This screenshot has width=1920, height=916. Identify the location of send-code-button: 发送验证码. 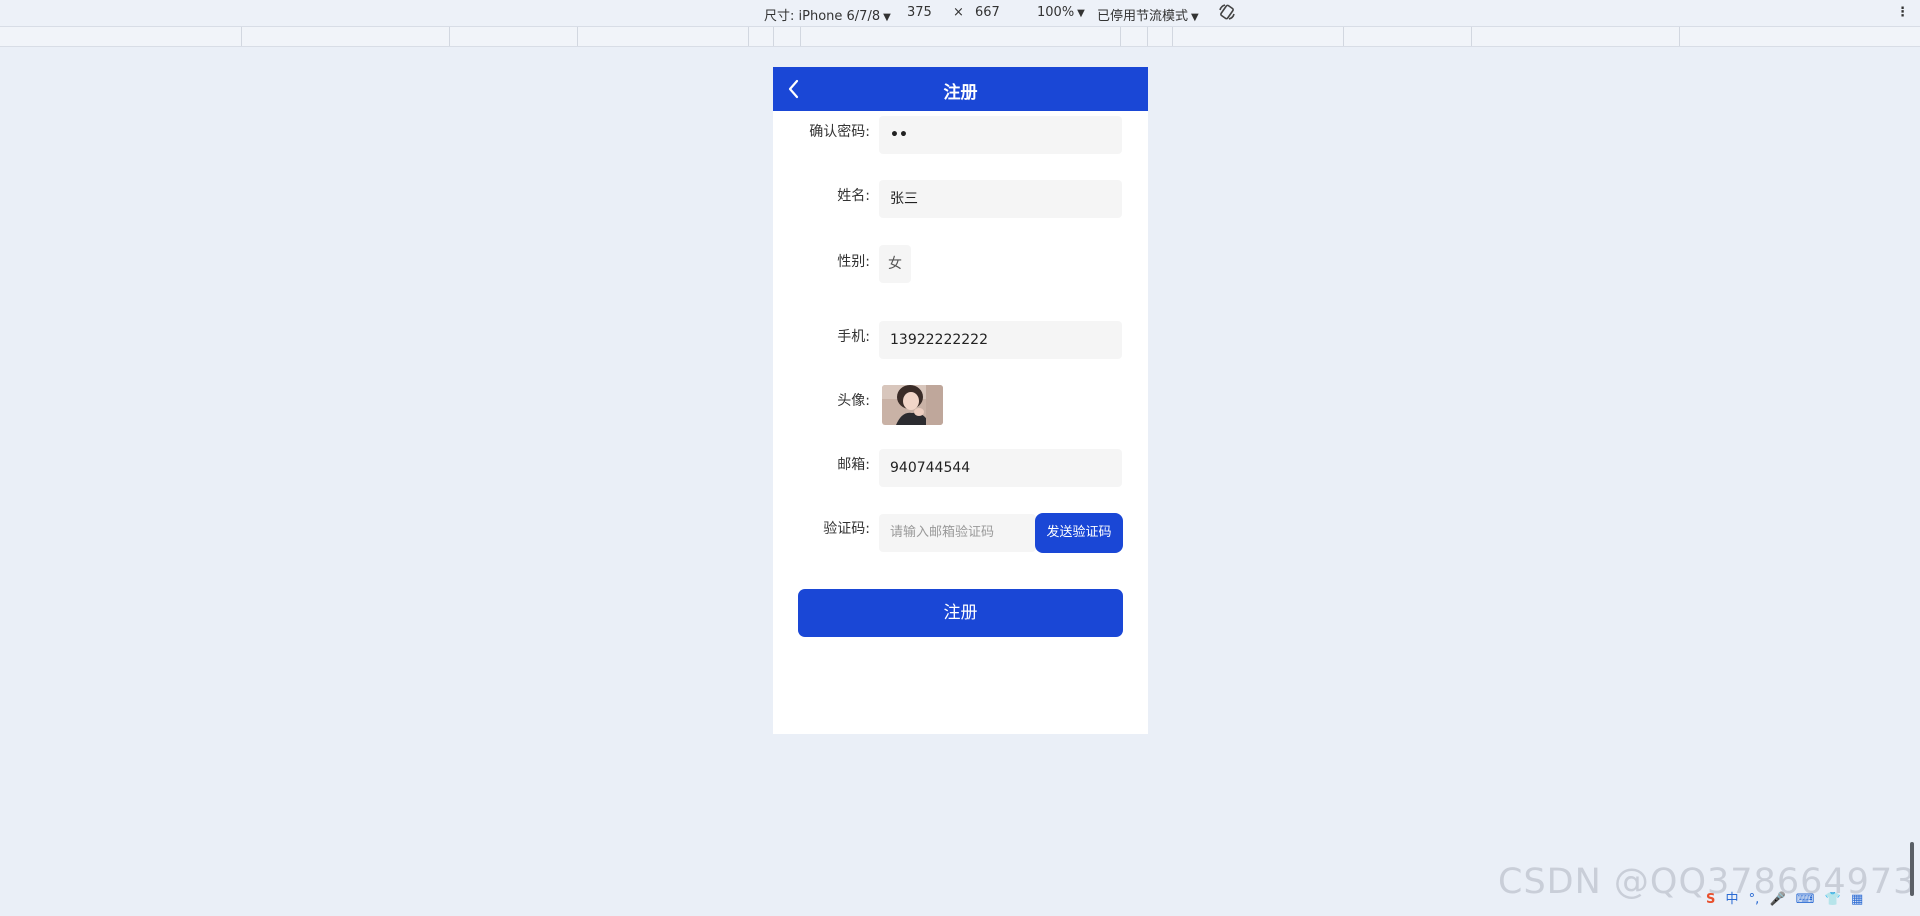
(1079, 533).